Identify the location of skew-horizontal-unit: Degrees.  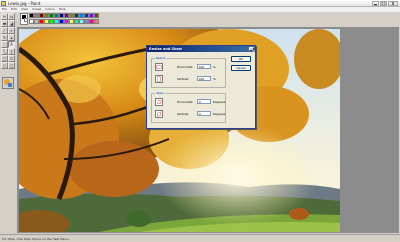
(219, 102).